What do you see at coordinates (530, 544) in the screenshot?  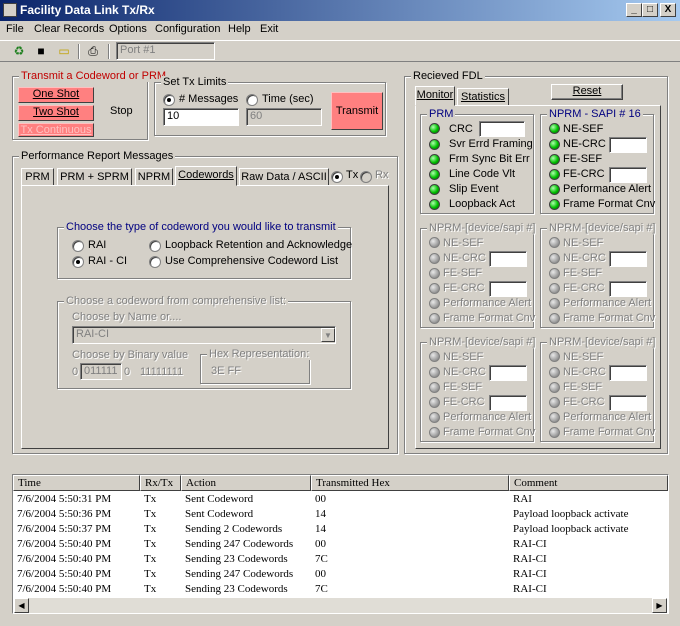 I see `table-cell: RAI-CI` at bounding box center [530, 544].